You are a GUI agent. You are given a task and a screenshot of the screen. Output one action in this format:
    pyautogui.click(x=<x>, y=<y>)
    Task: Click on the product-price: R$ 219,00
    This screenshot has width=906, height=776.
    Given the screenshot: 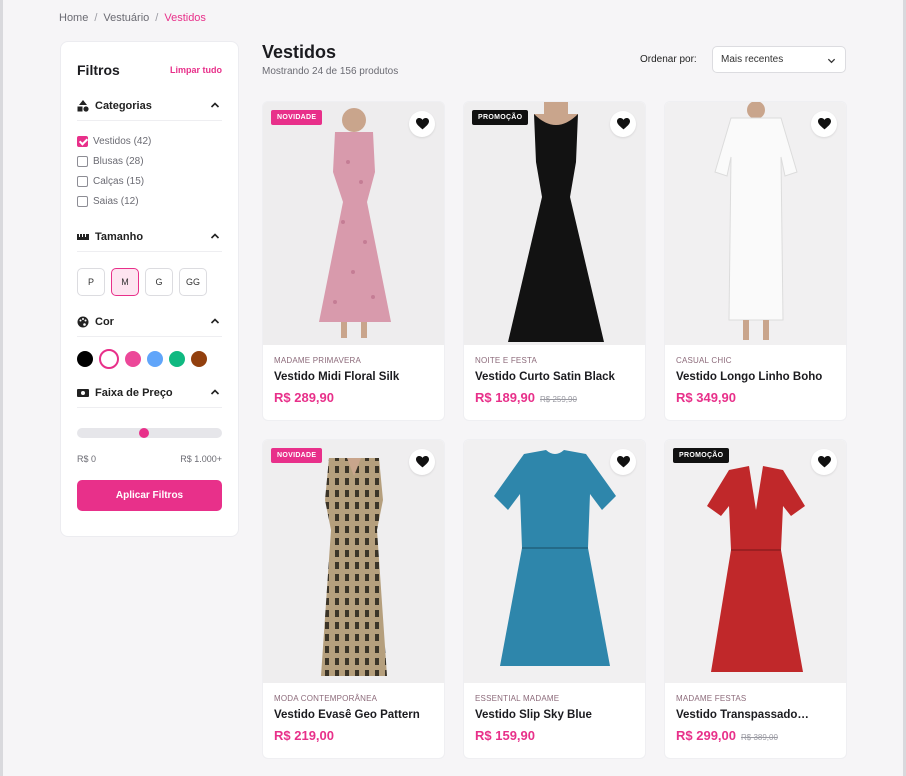 What is the action you would take?
    pyautogui.click(x=304, y=735)
    